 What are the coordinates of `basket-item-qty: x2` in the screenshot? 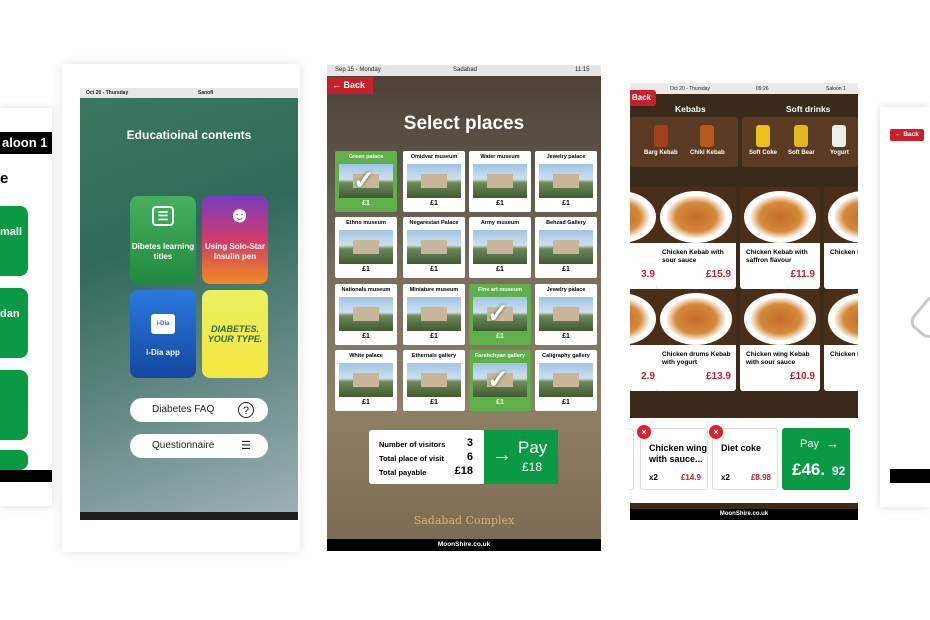 It's located at (725, 477).